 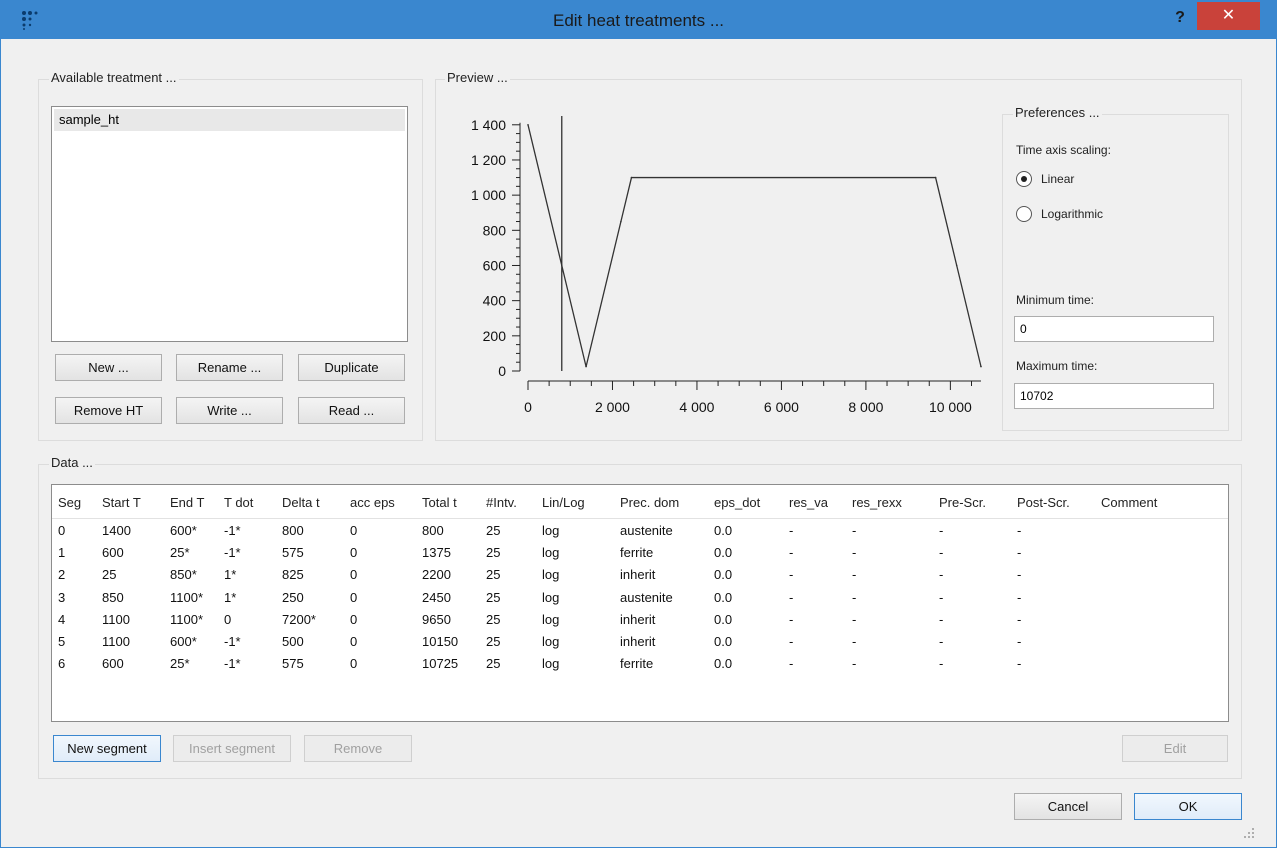 I want to click on column-header: res_va, so click(x=808, y=502).